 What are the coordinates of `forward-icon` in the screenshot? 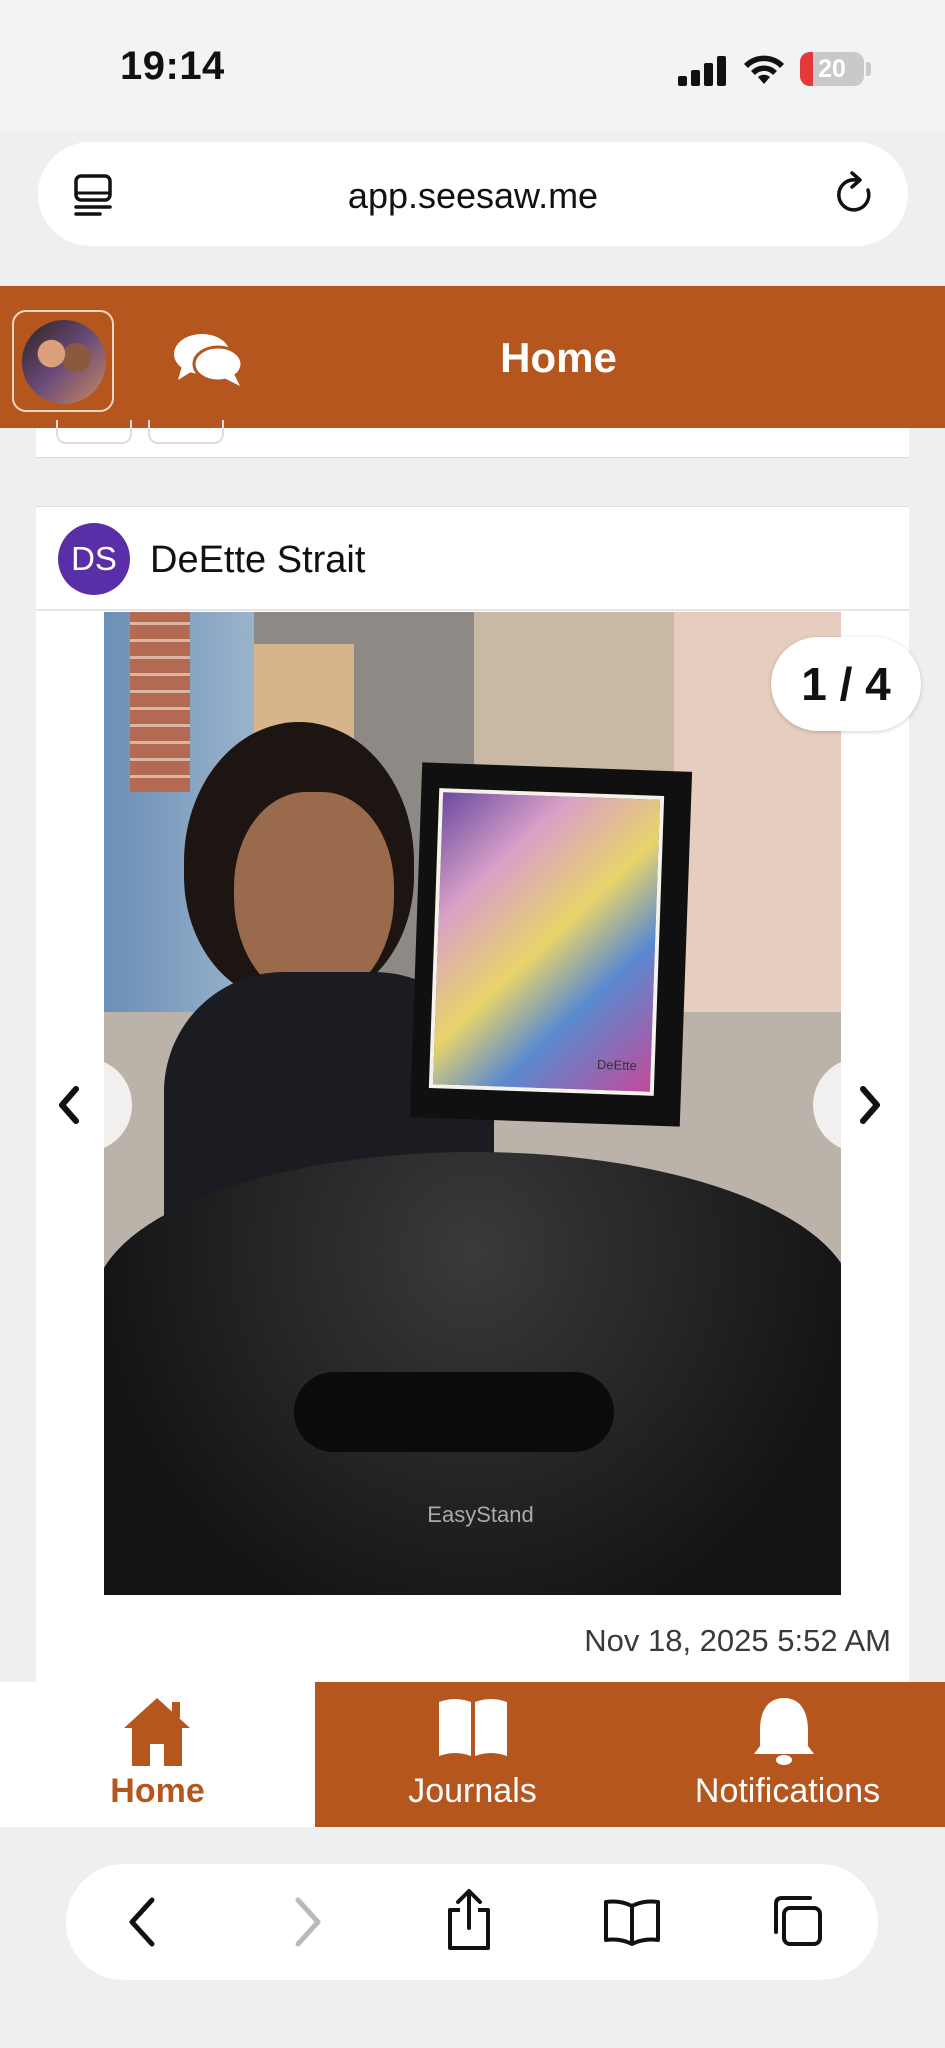 It's located at (308, 1922).